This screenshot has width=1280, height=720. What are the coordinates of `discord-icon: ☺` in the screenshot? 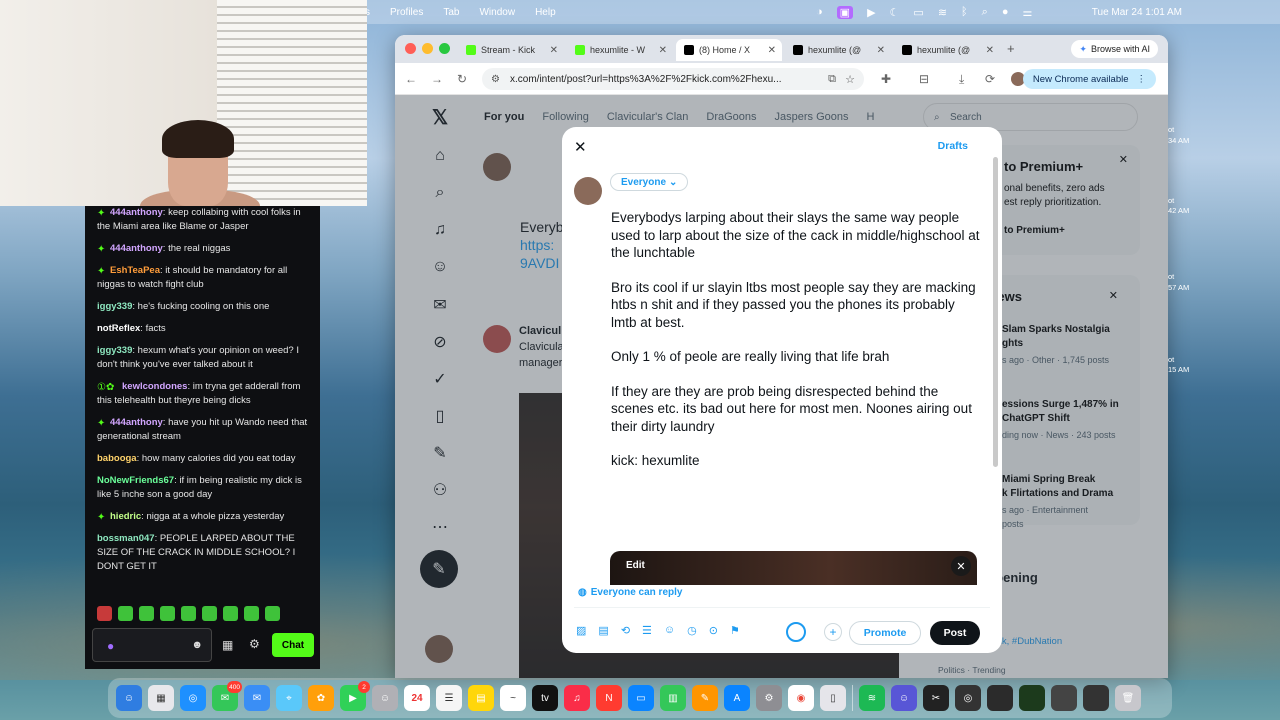 It's located at (904, 698).